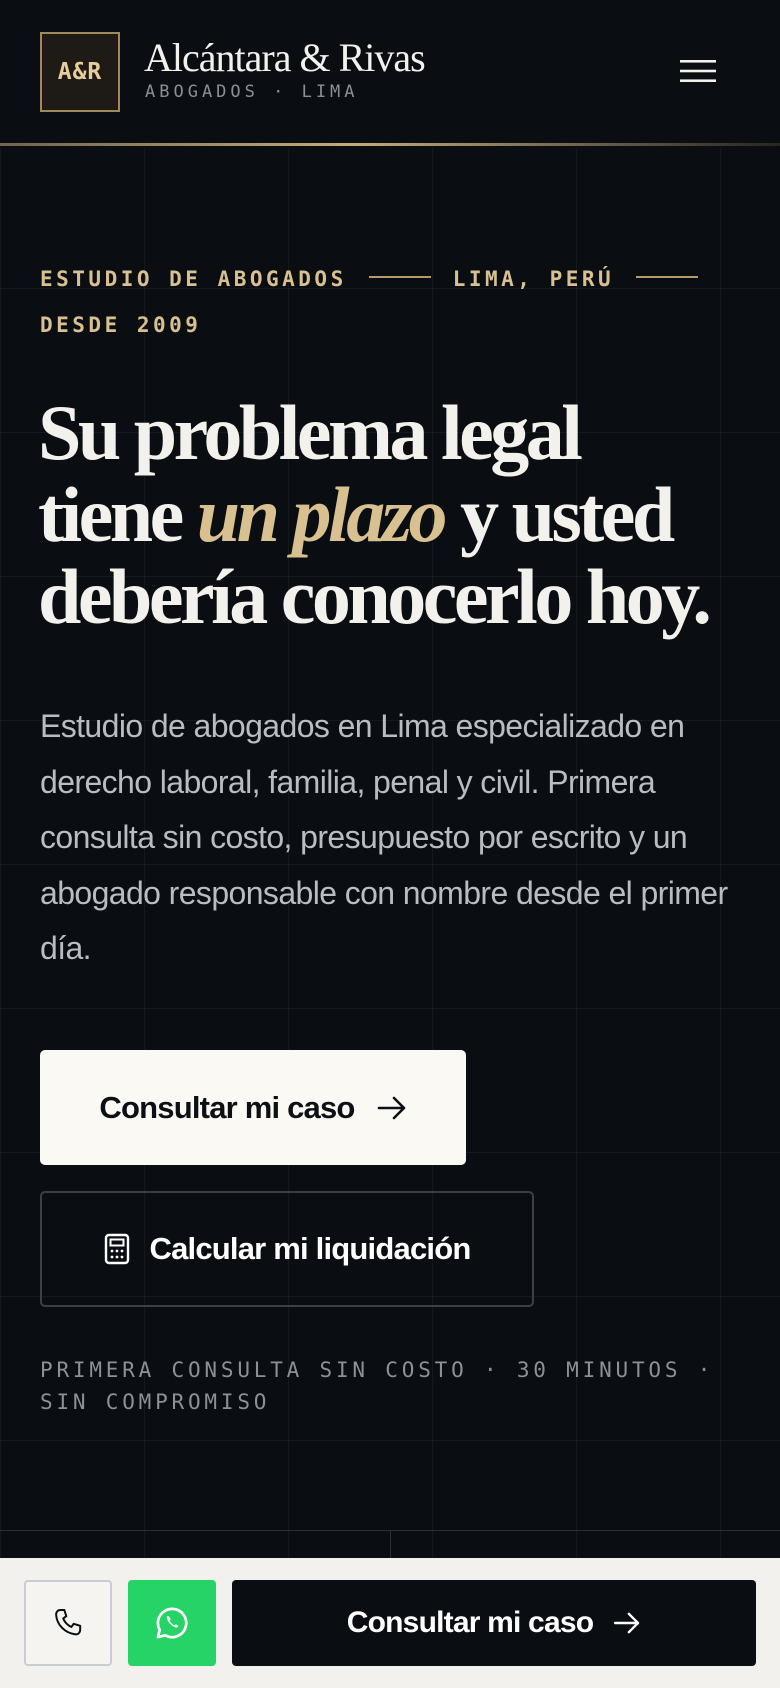 The image size is (780, 1688). What do you see at coordinates (193, 279) in the screenshot?
I see `eyebrow-firm-type: ESTUDIO DE ABOGADOS` at bounding box center [193, 279].